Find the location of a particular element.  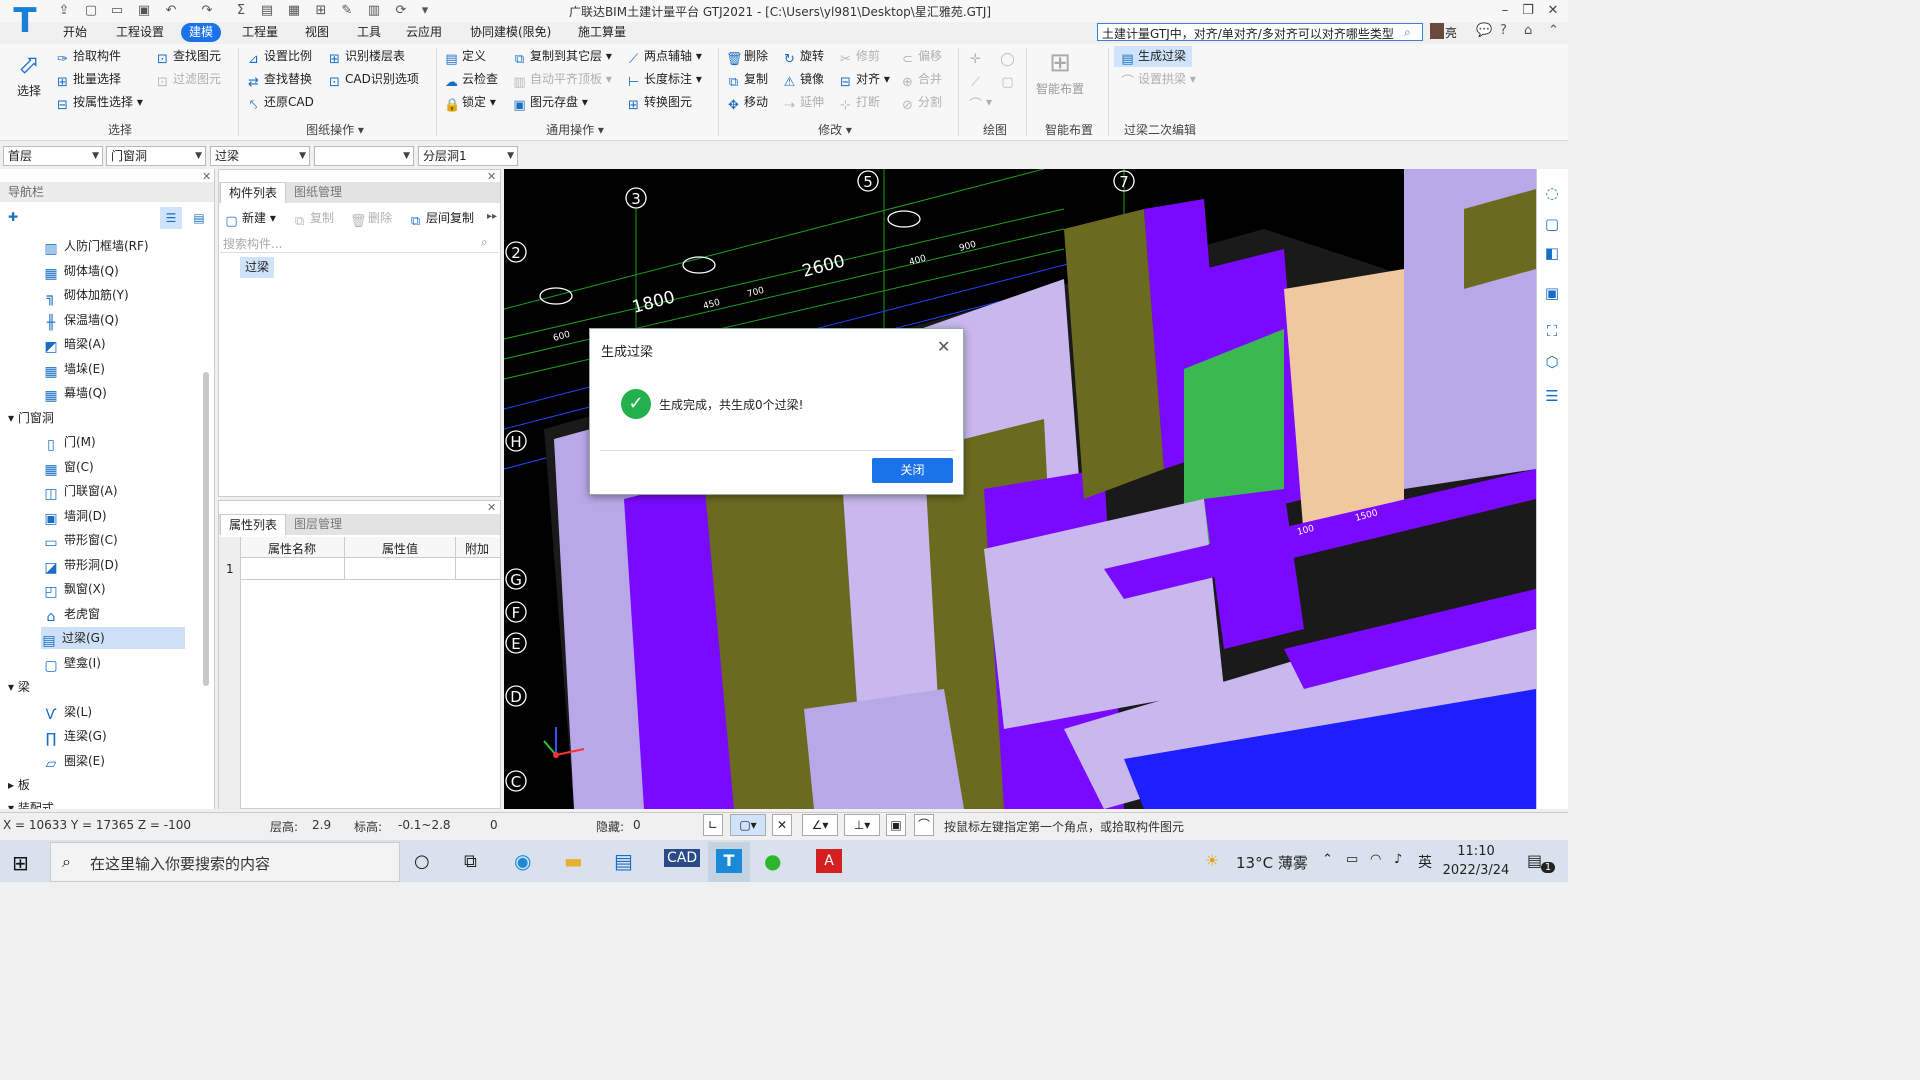

angle-icon: ∠▾ is located at coordinates (820, 825).